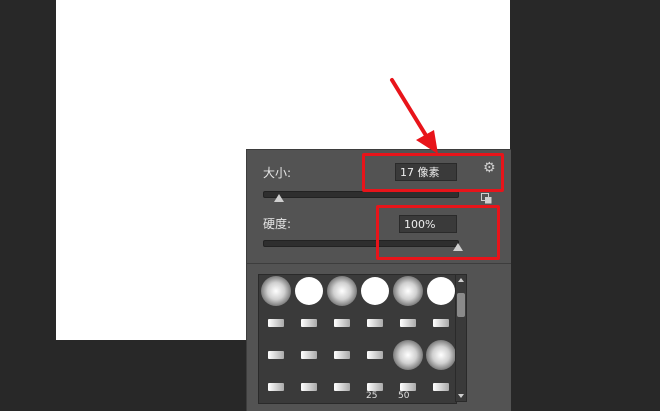 Image resolution: width=660 pixels, height=411 pixels. Describe the element at coordinates (279, 198) in the screenshot. I see `size-slider-thumb` at that location.